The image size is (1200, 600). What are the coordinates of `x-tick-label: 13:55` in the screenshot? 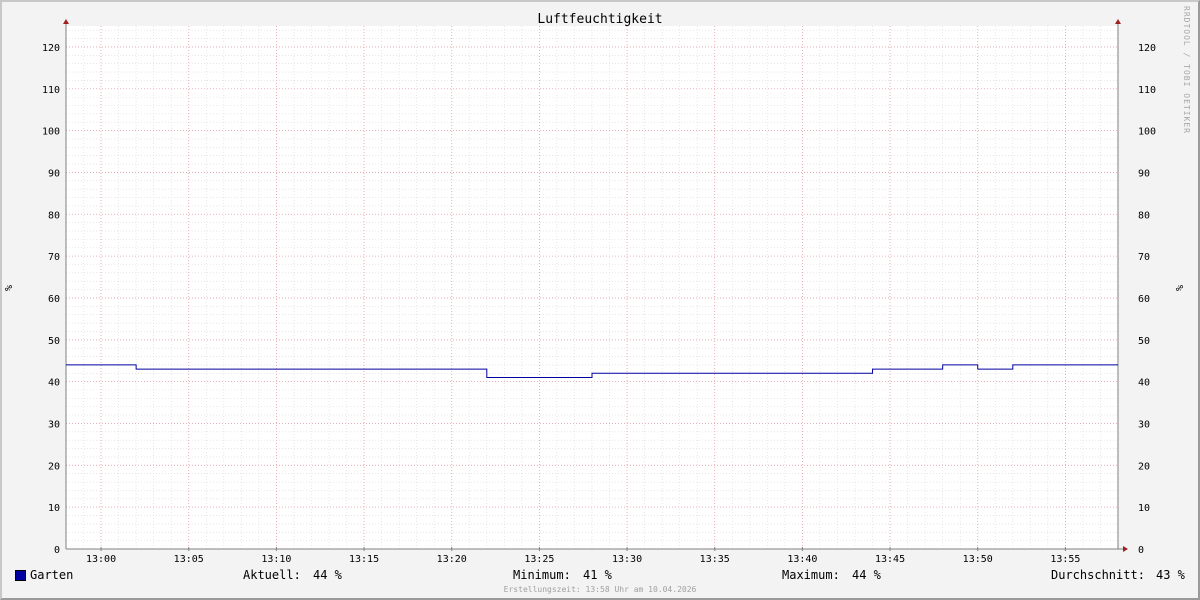 It's located at (1065, 559).